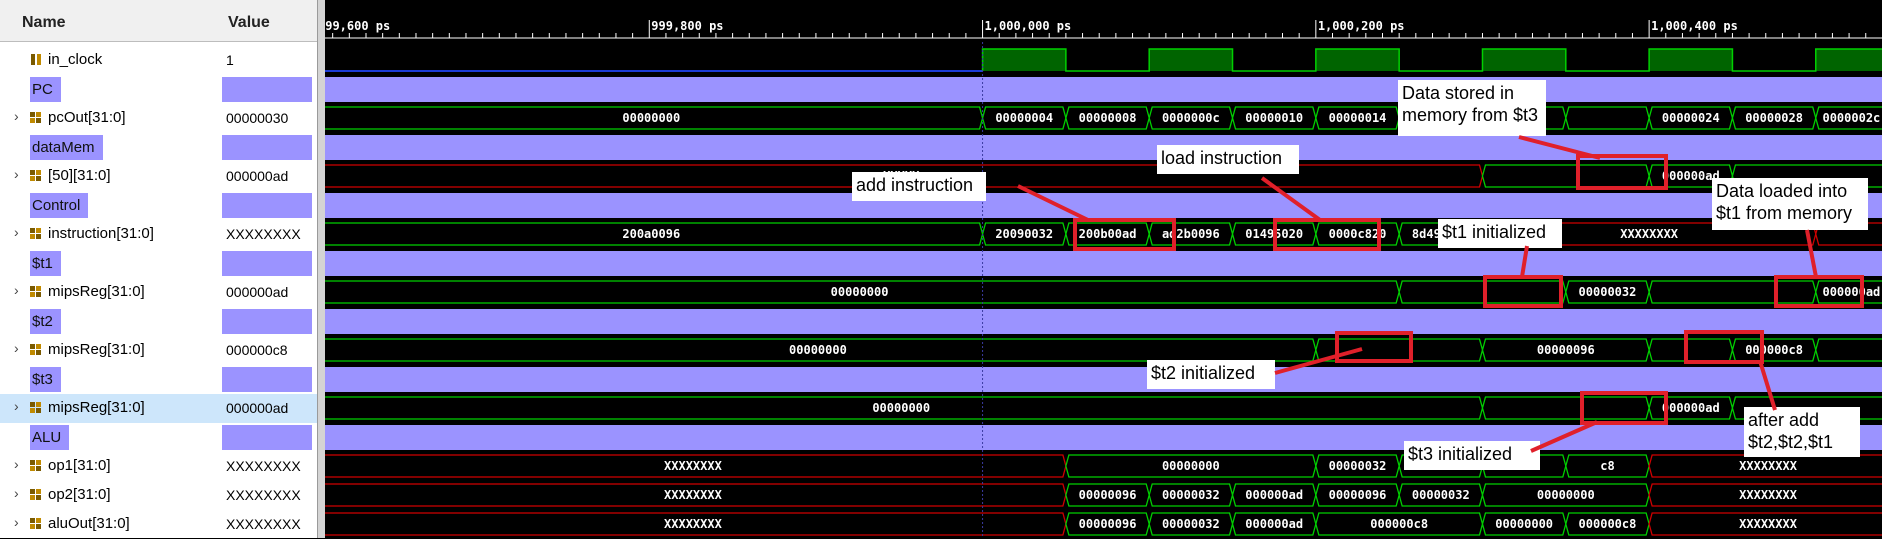  What do you see at coordinates (265, 495) in the screenshot?
I see `value-row-15: XXXXXXXX` at bounding box center [265, 495].